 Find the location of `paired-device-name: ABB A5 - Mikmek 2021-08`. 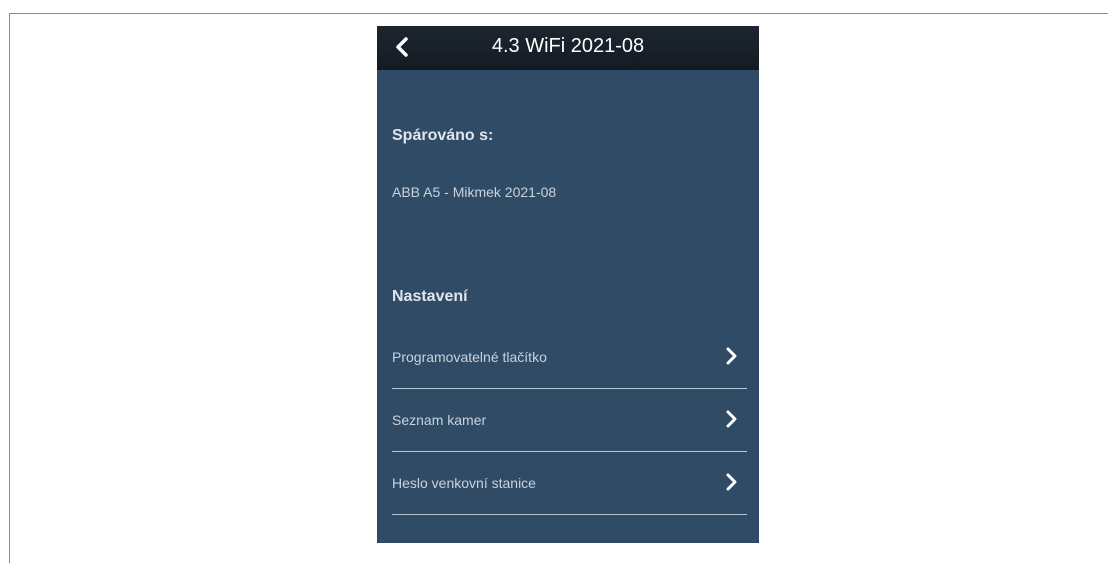

paired-device-name: ABB A5 - Mikmek 2021-08 is located at coordinates (474, 192).